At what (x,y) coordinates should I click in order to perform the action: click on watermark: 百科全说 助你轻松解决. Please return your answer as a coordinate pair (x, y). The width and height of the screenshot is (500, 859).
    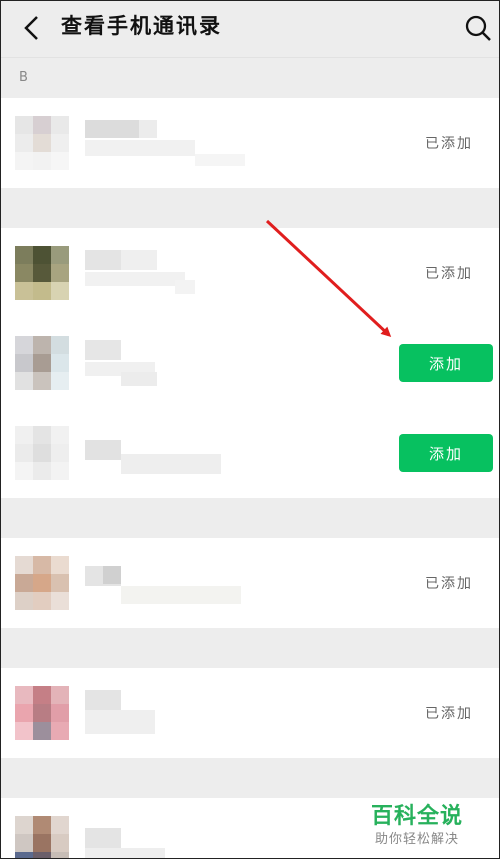
    Looking at the image, I should click on (425, 825).